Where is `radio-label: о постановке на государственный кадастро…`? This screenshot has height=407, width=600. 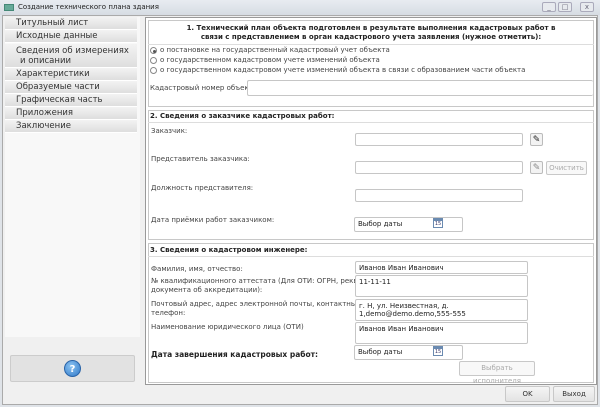 radio-label: о постановке на государственный кадастро… is located at coordinates (275, 50).